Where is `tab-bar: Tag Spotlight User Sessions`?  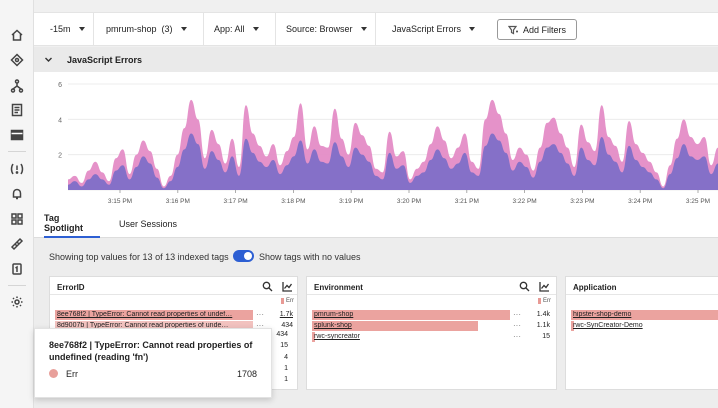
tab-bar: Tag Spotlight User Sessions is located at coordinates (376, 224).